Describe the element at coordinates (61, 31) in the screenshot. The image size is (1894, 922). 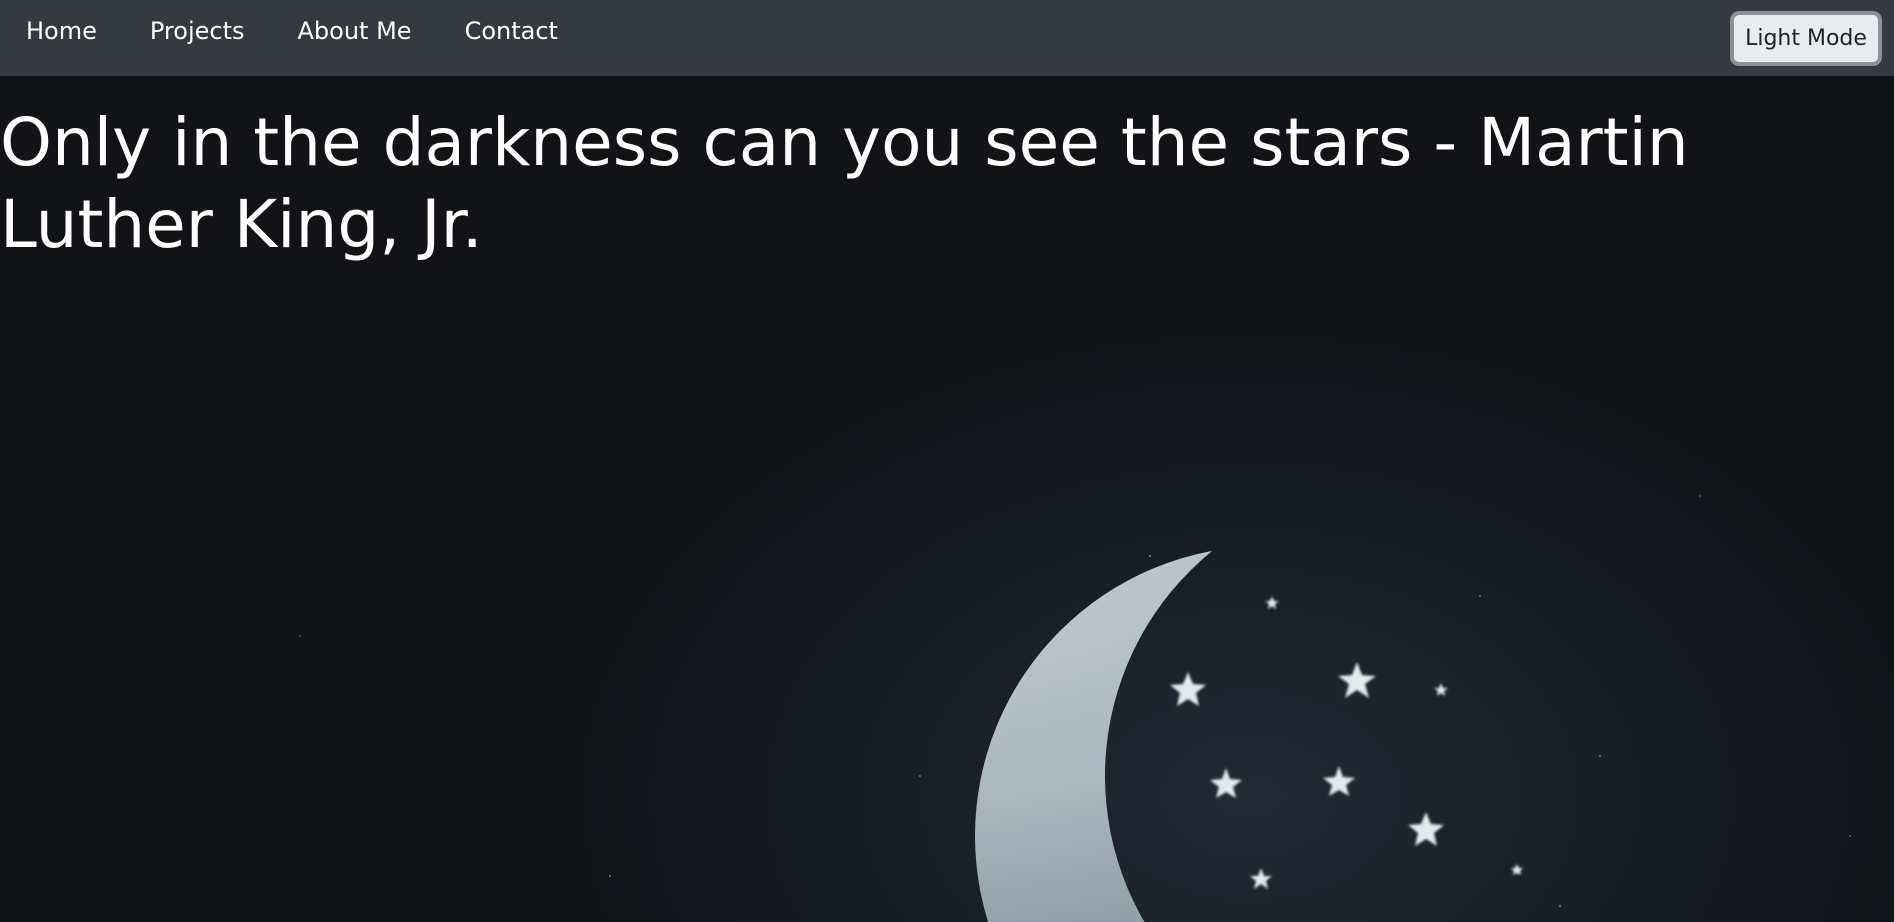
I see `nav-link-home: Home` at that location.